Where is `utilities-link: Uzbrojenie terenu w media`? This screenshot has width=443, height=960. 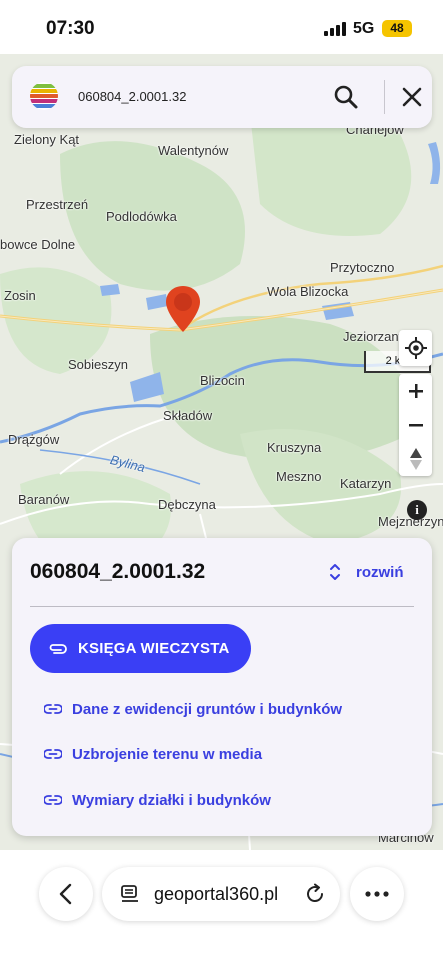 utilities-link: Uzbrojenie terenu w media is located at coordinates (153, 754).